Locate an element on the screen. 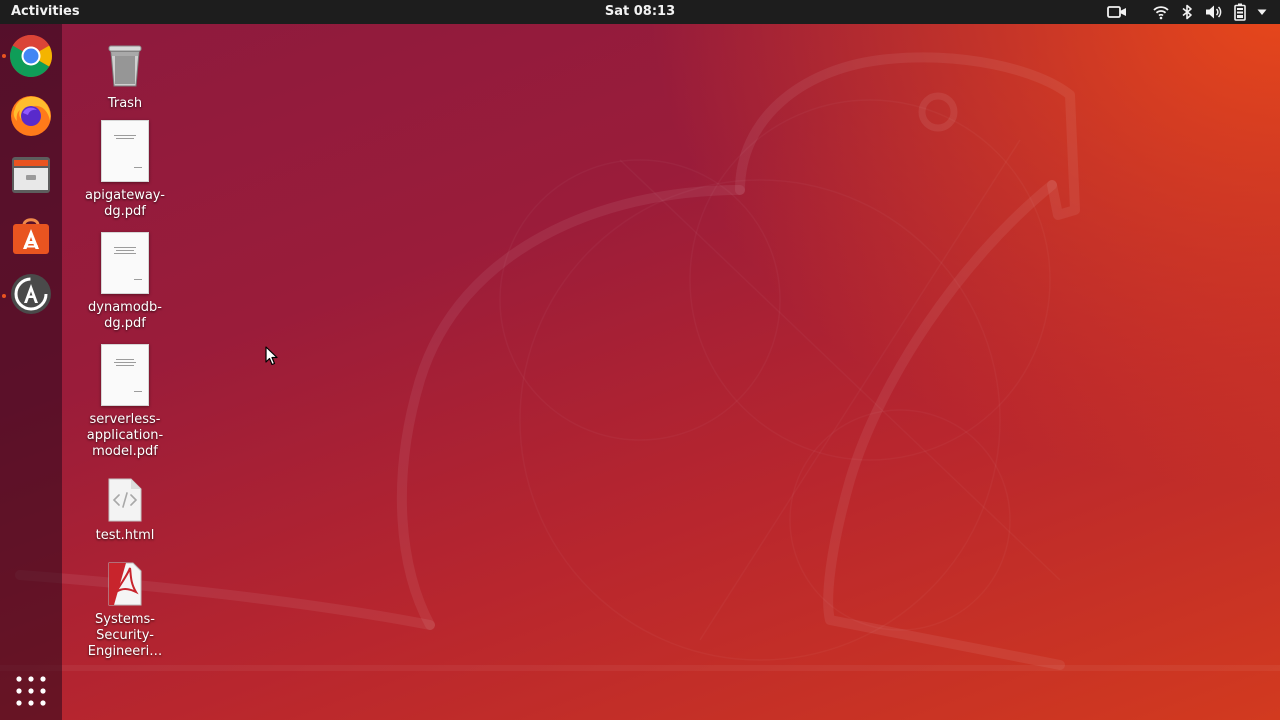 This screenshot has height=720, width=1280. wifi-icon is located at coordinates (1161, 12).